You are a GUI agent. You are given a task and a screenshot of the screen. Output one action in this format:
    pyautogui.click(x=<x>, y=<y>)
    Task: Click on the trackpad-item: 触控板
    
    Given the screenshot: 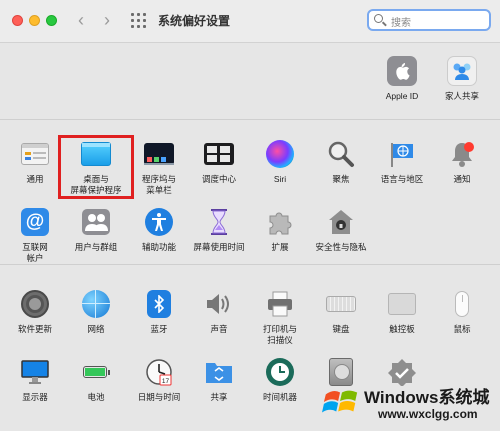 What is the action you would take?
    pyautogui.click(x=402, y=312)
    